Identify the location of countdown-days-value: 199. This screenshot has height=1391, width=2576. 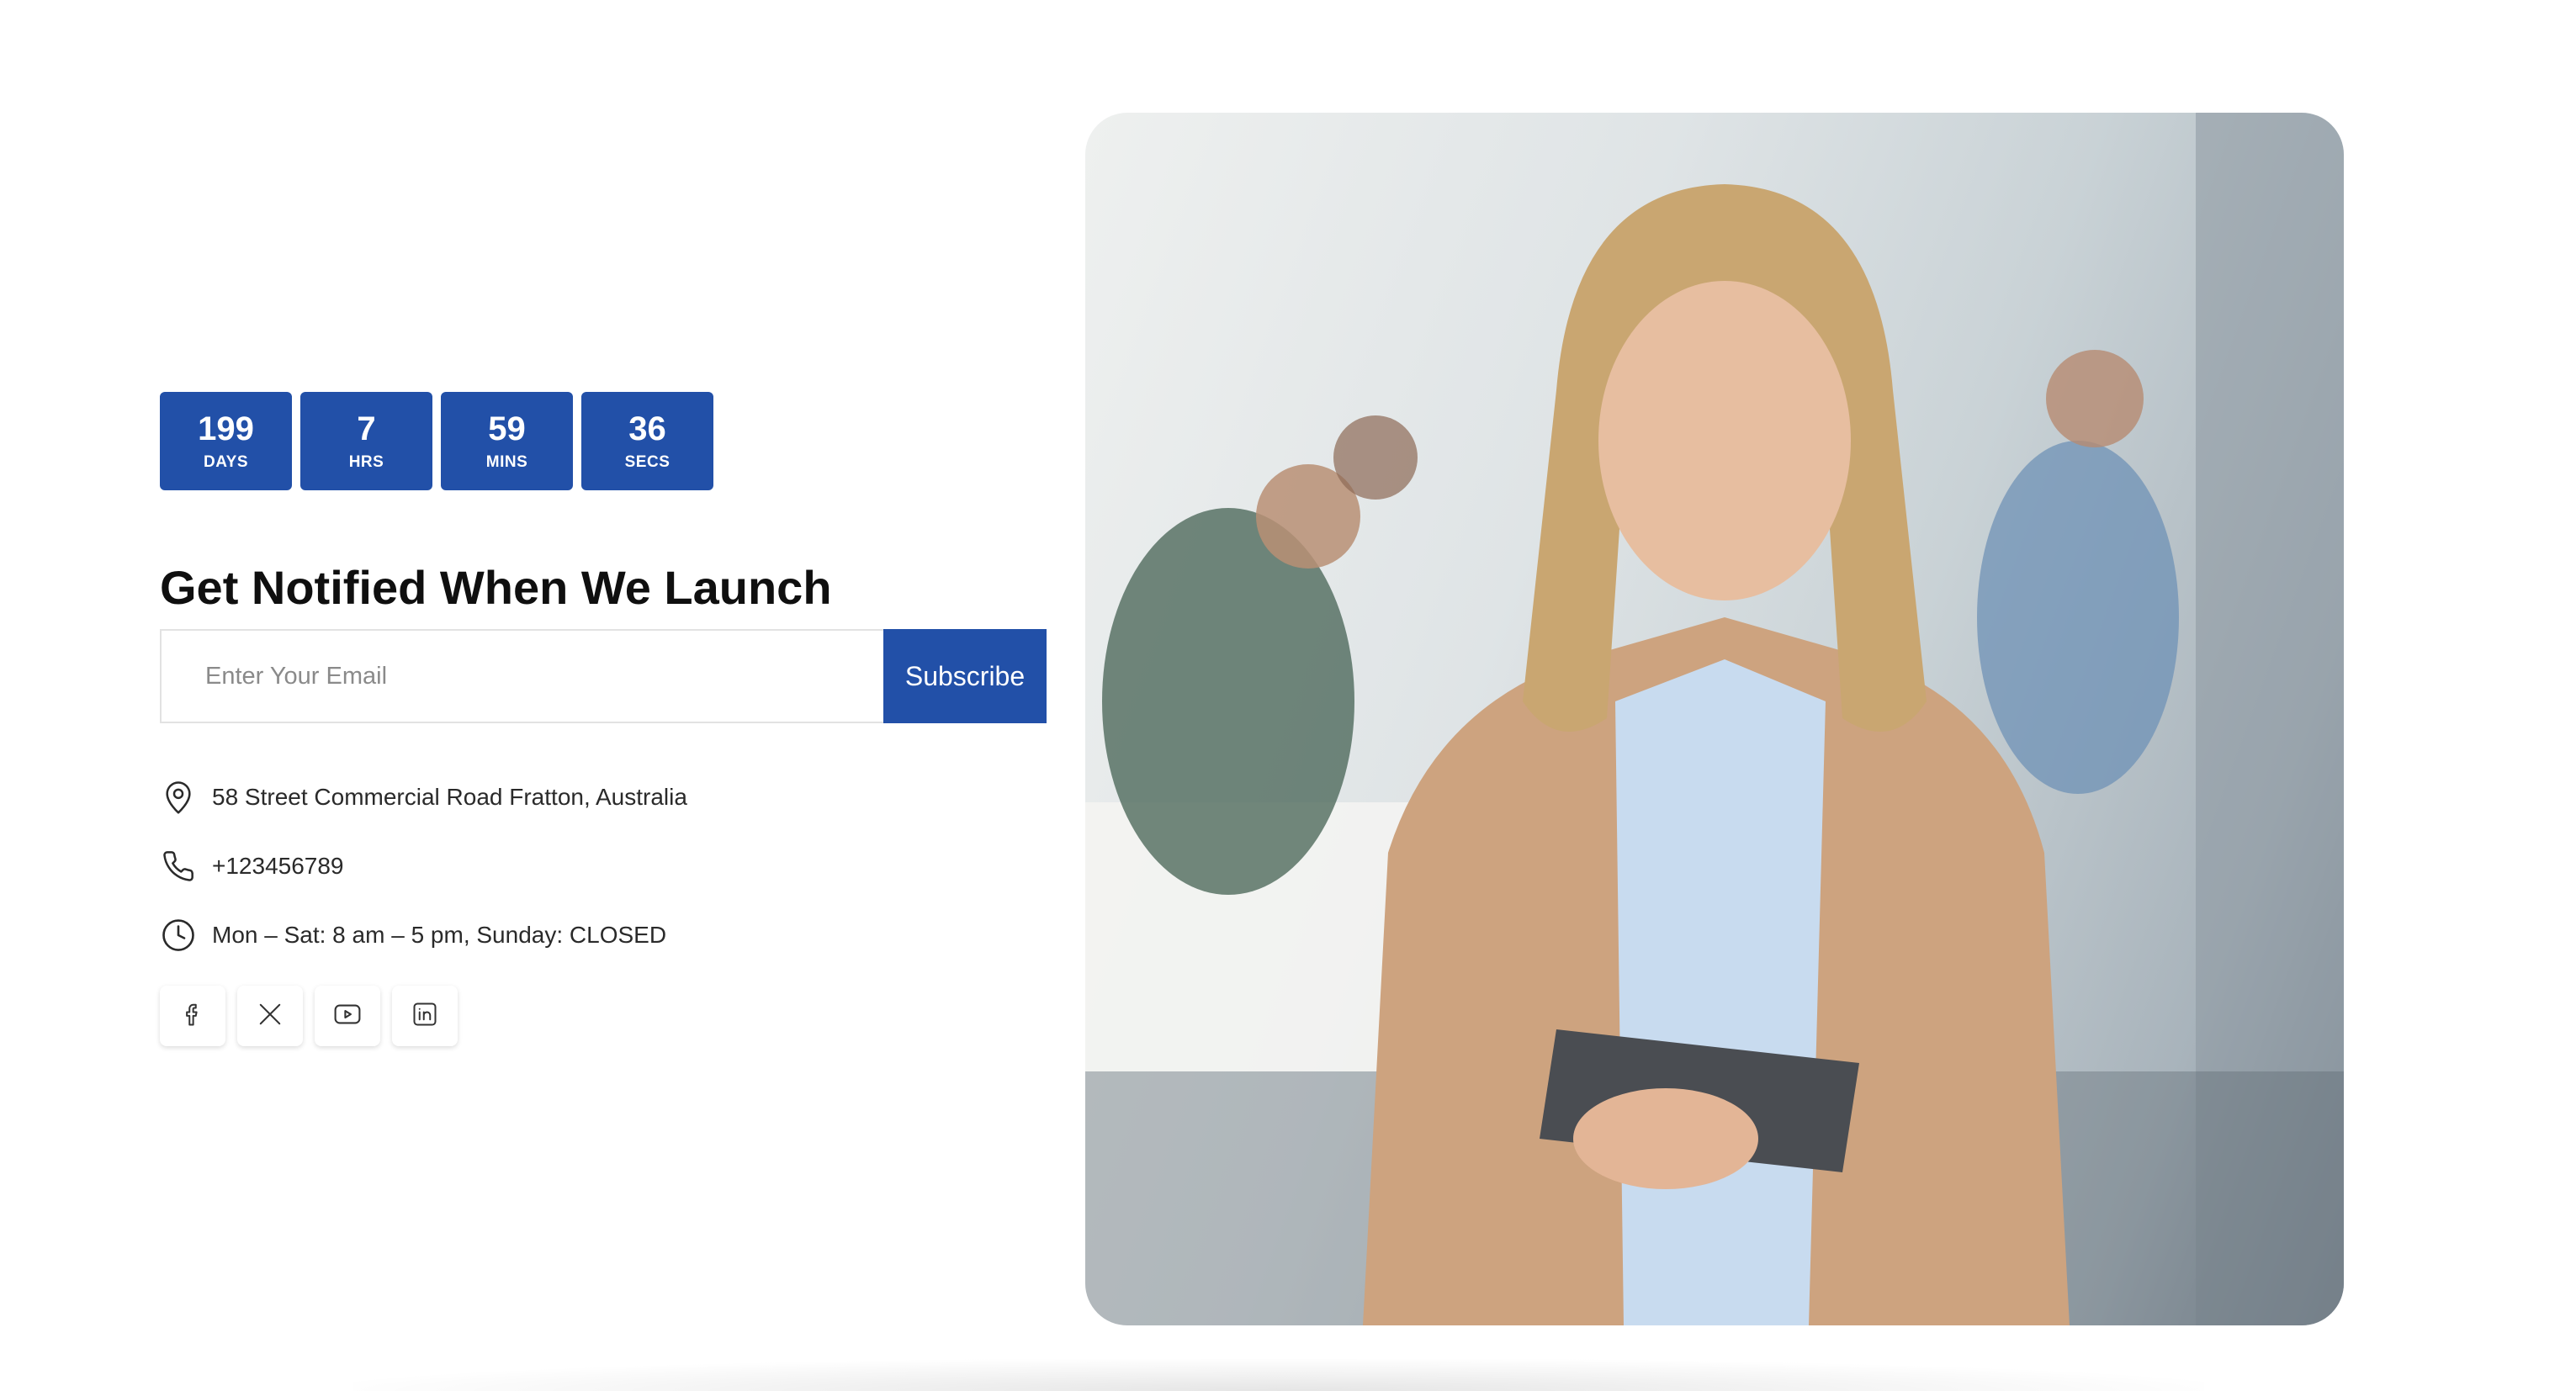
(226, 428).